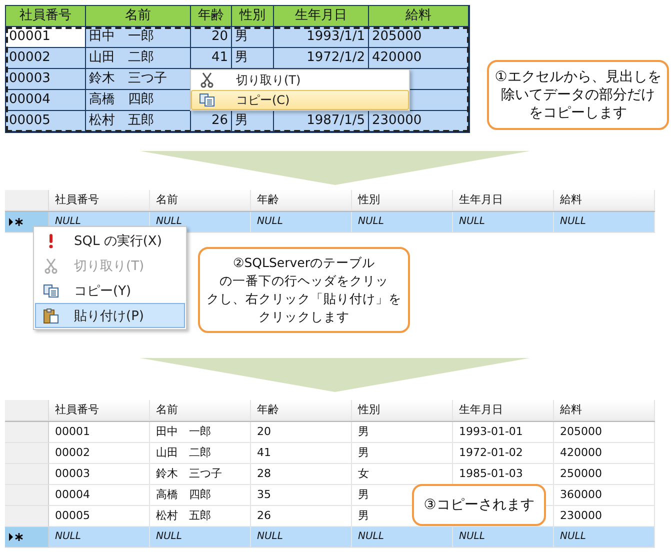 The height and width of the screenshot is (557, 671). What do you see at coordinates (491, 473) in the screenshot?
I see `table-cell: 1985-01-03` at bounding box center [491, 473].